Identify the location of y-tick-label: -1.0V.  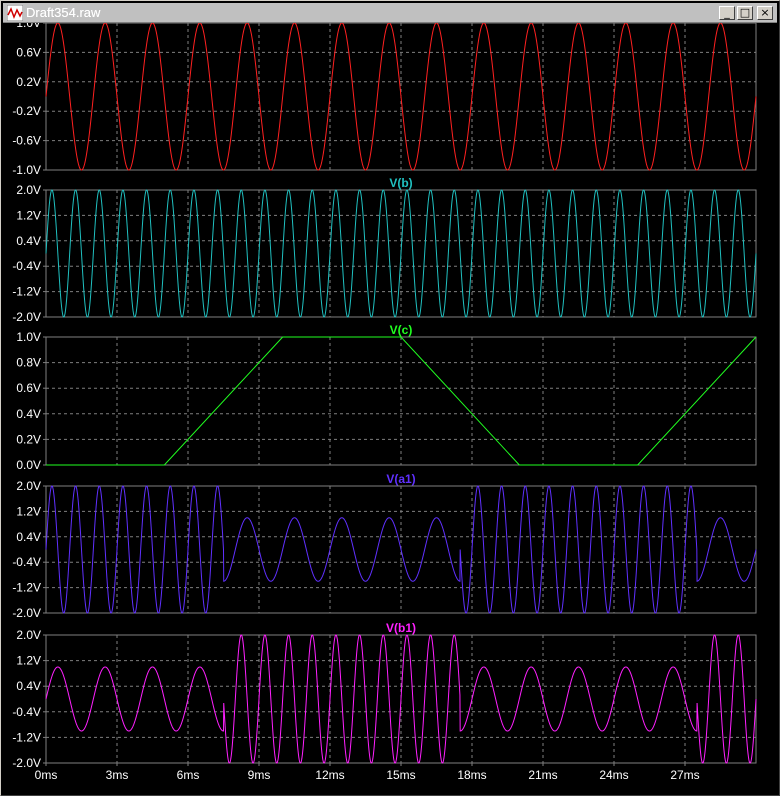
(26, 170).